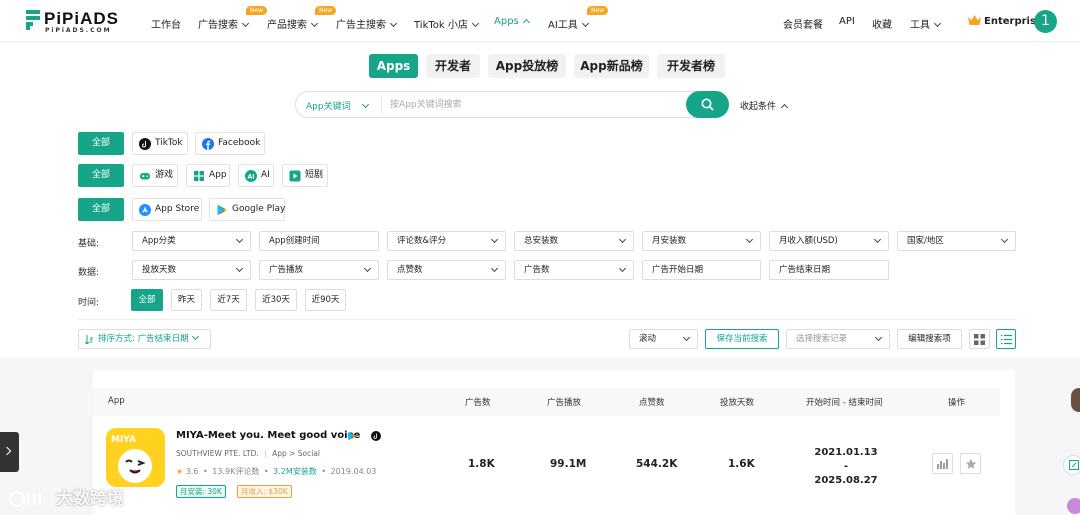  Describe the element at coordinates (527, 66) in the screenshot. I see `tab-app-ad-ranking: App投放榜` at that location.